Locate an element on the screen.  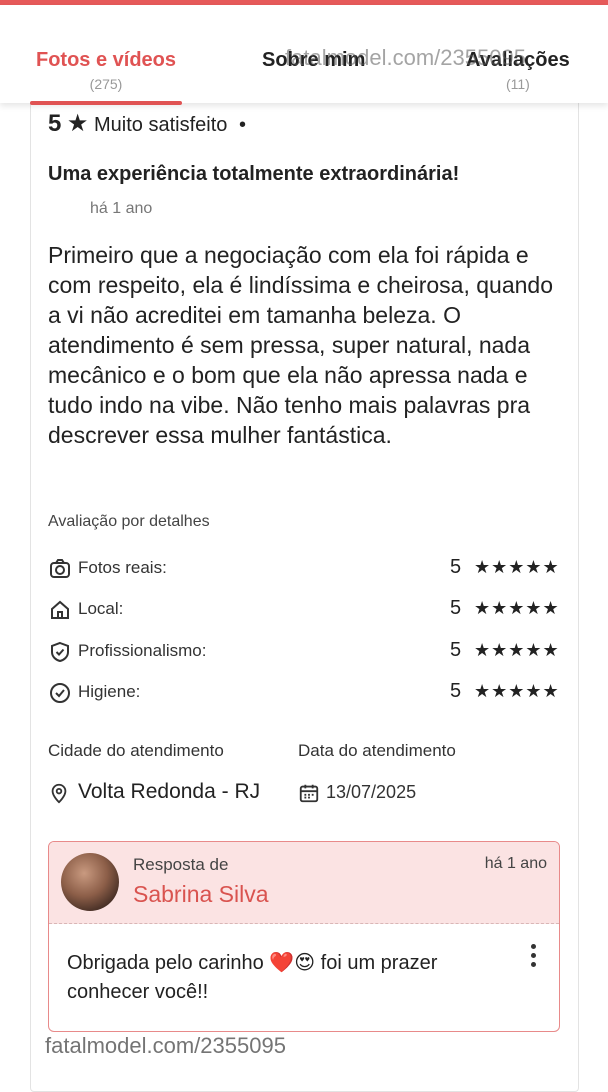
date-label: Data do atendimento is located at coordinates (377, 750).